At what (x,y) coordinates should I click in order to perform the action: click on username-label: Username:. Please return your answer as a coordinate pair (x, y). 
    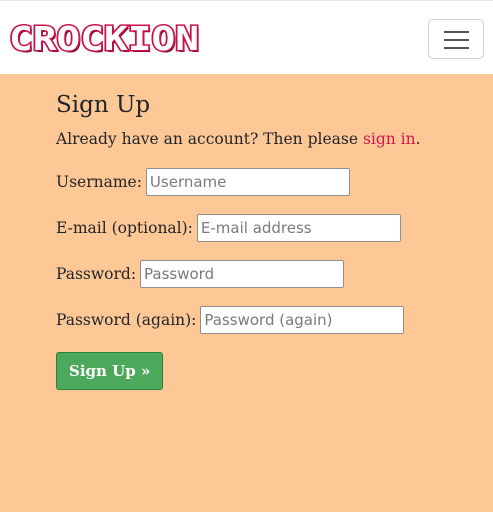
    Looking at the image, I should click on (99, 182).